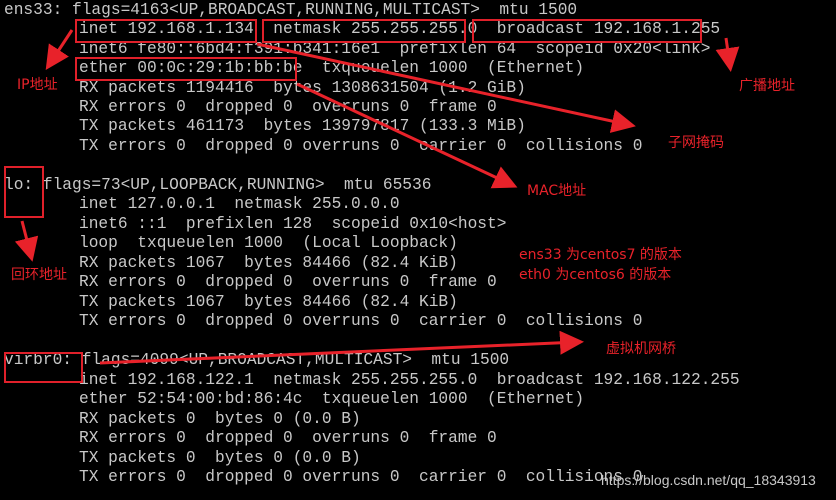 The height and width of the screenshot is (500, 836). I want to click on broadcast-address-label: 广播地址, so click(767, 86).